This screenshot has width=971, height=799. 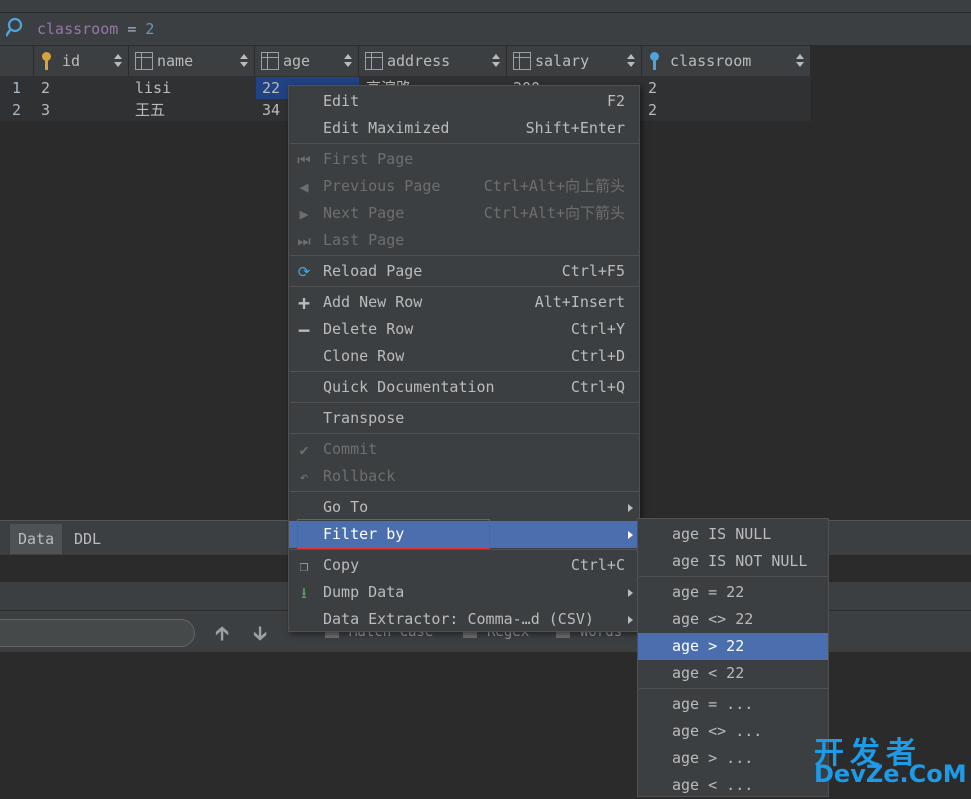 I want to click on filter-expression: classroom = 2, so click(x=95, y=29).